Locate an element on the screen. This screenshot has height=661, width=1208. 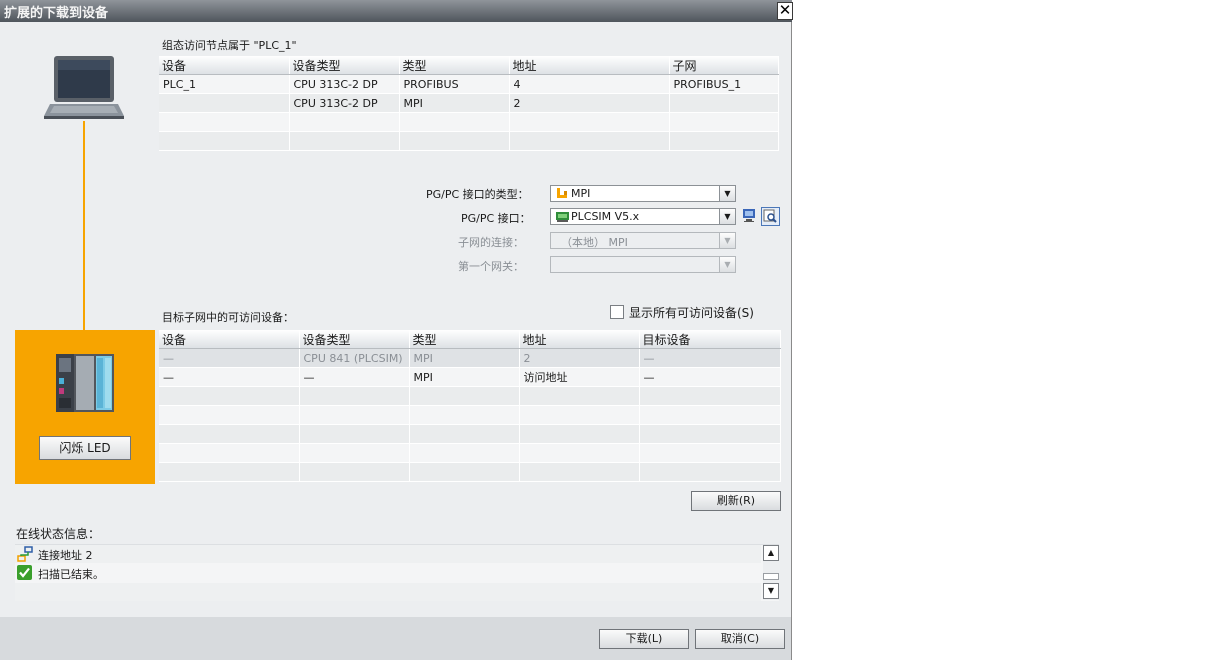
subnet-connection-value: （本地） MPI is located at coordinates (594, 242).